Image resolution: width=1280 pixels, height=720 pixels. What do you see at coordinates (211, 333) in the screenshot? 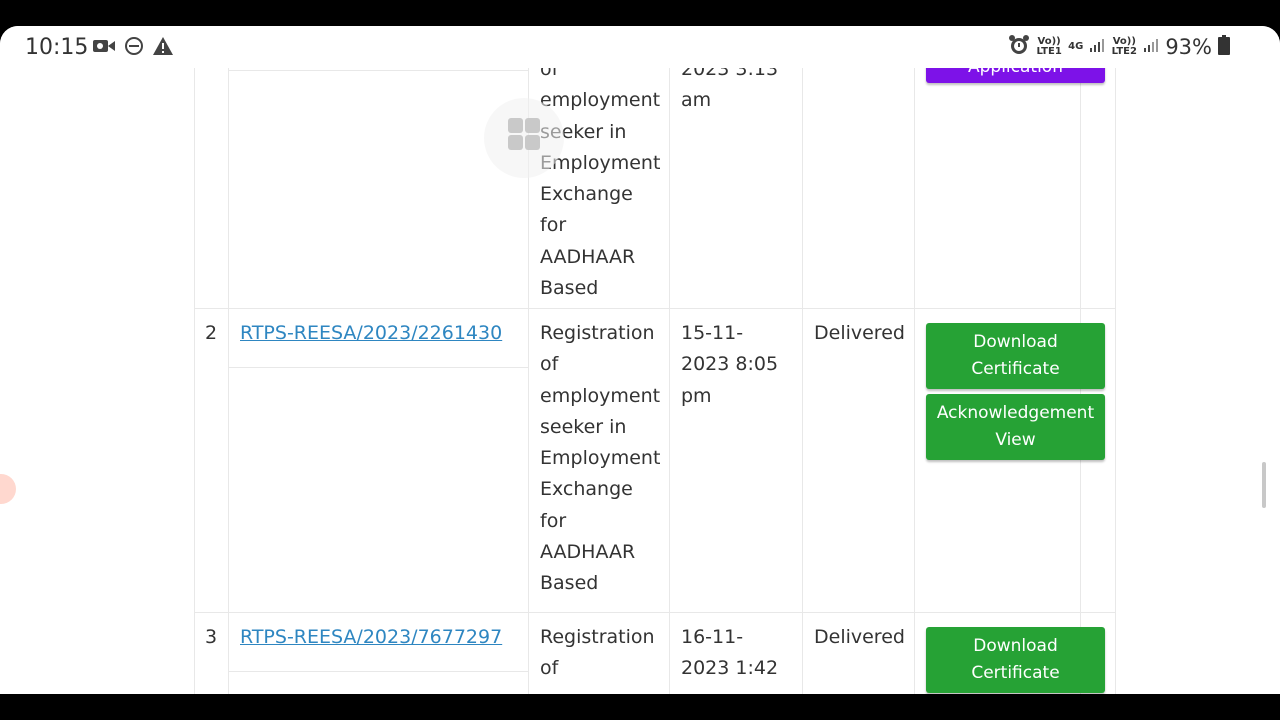
I see `serial-number: 2` at bounding box center [211, 333].